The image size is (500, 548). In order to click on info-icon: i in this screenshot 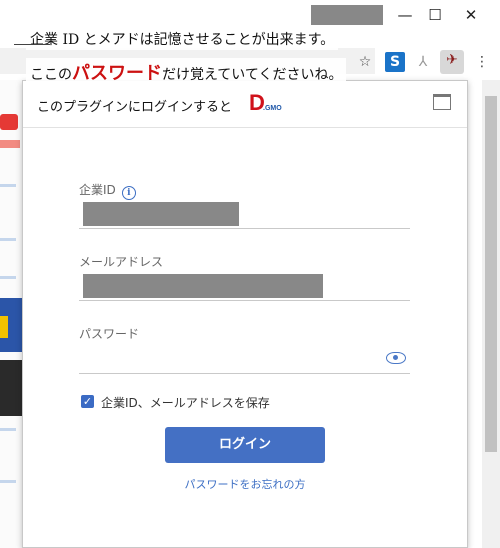, I will do `click(128, 193)`.